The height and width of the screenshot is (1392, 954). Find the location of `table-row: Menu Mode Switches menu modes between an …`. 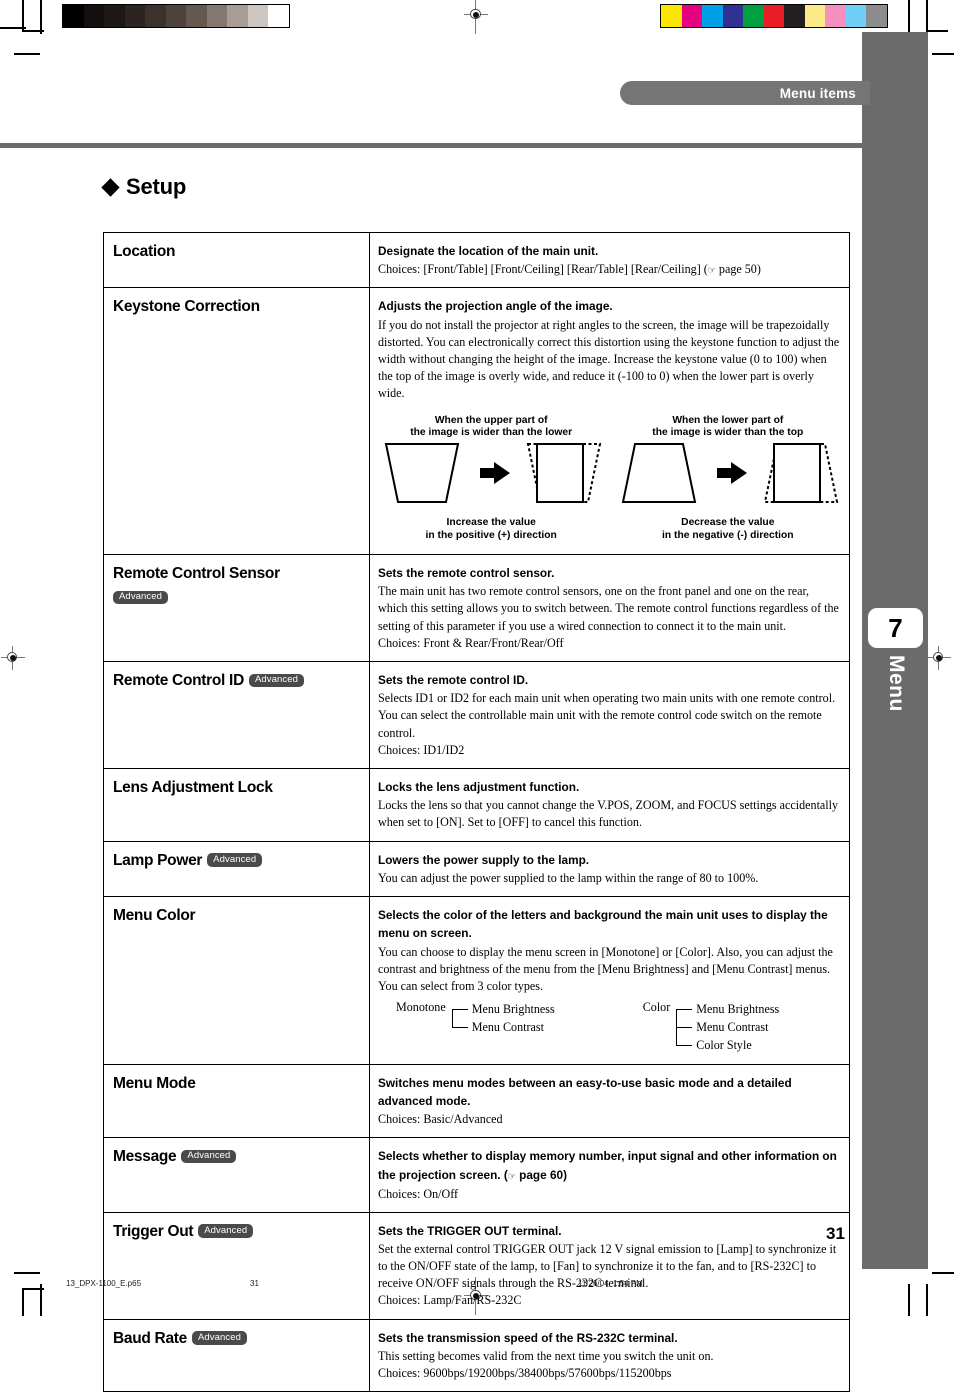

table-row: Menu Mode Switches menu modes between an … is located at coordinates (476, 1101).